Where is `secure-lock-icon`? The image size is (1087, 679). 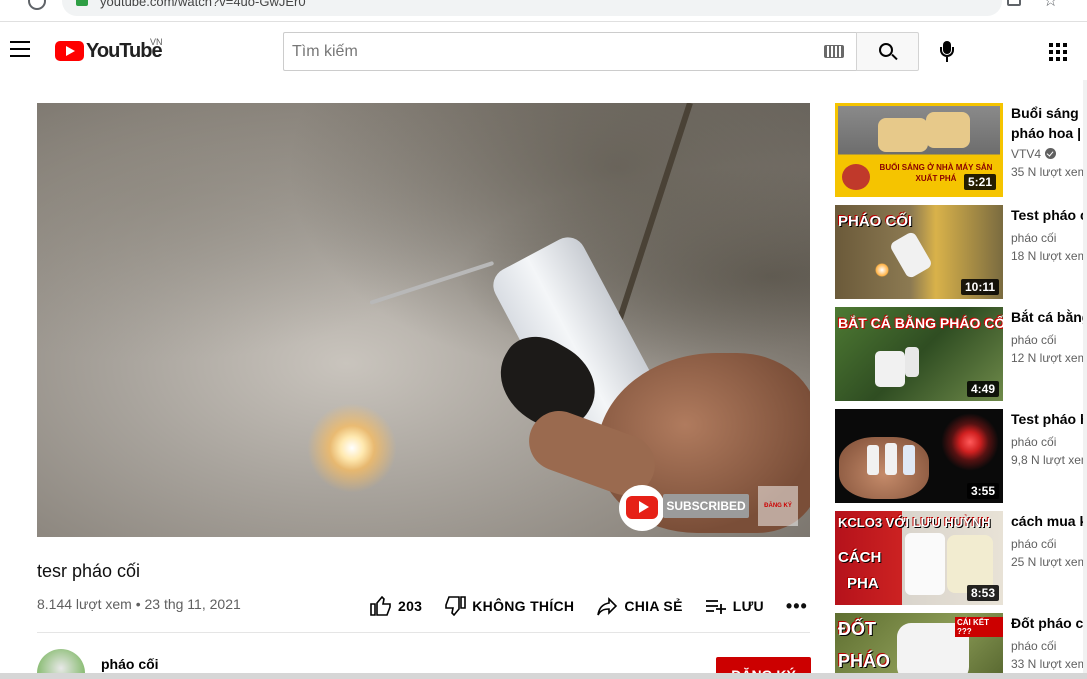
secure-lock-icon is located at coordinates (82, 3).